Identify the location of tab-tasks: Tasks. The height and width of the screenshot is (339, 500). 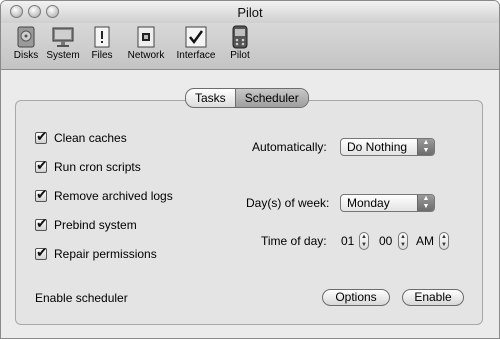
(210, 98).